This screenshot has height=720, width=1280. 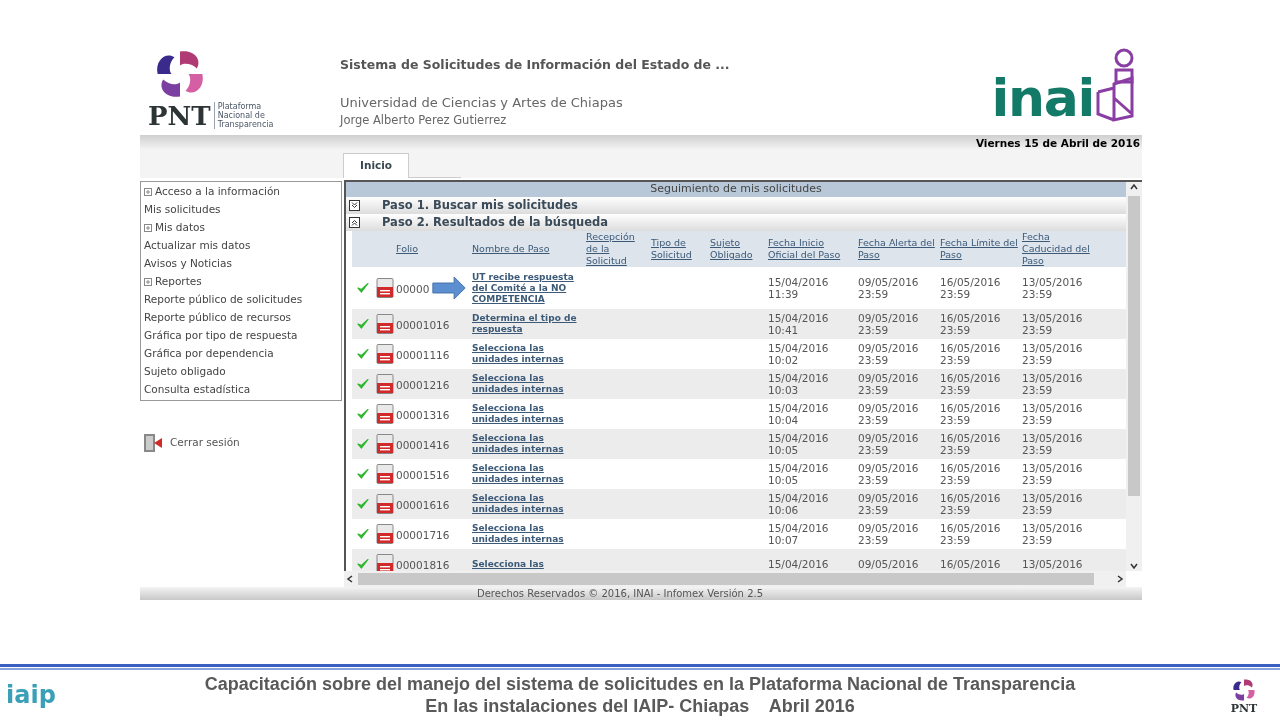 I want to click on menu-link: Gráfica por tipo de respuesta, so click(x=221, y=336).